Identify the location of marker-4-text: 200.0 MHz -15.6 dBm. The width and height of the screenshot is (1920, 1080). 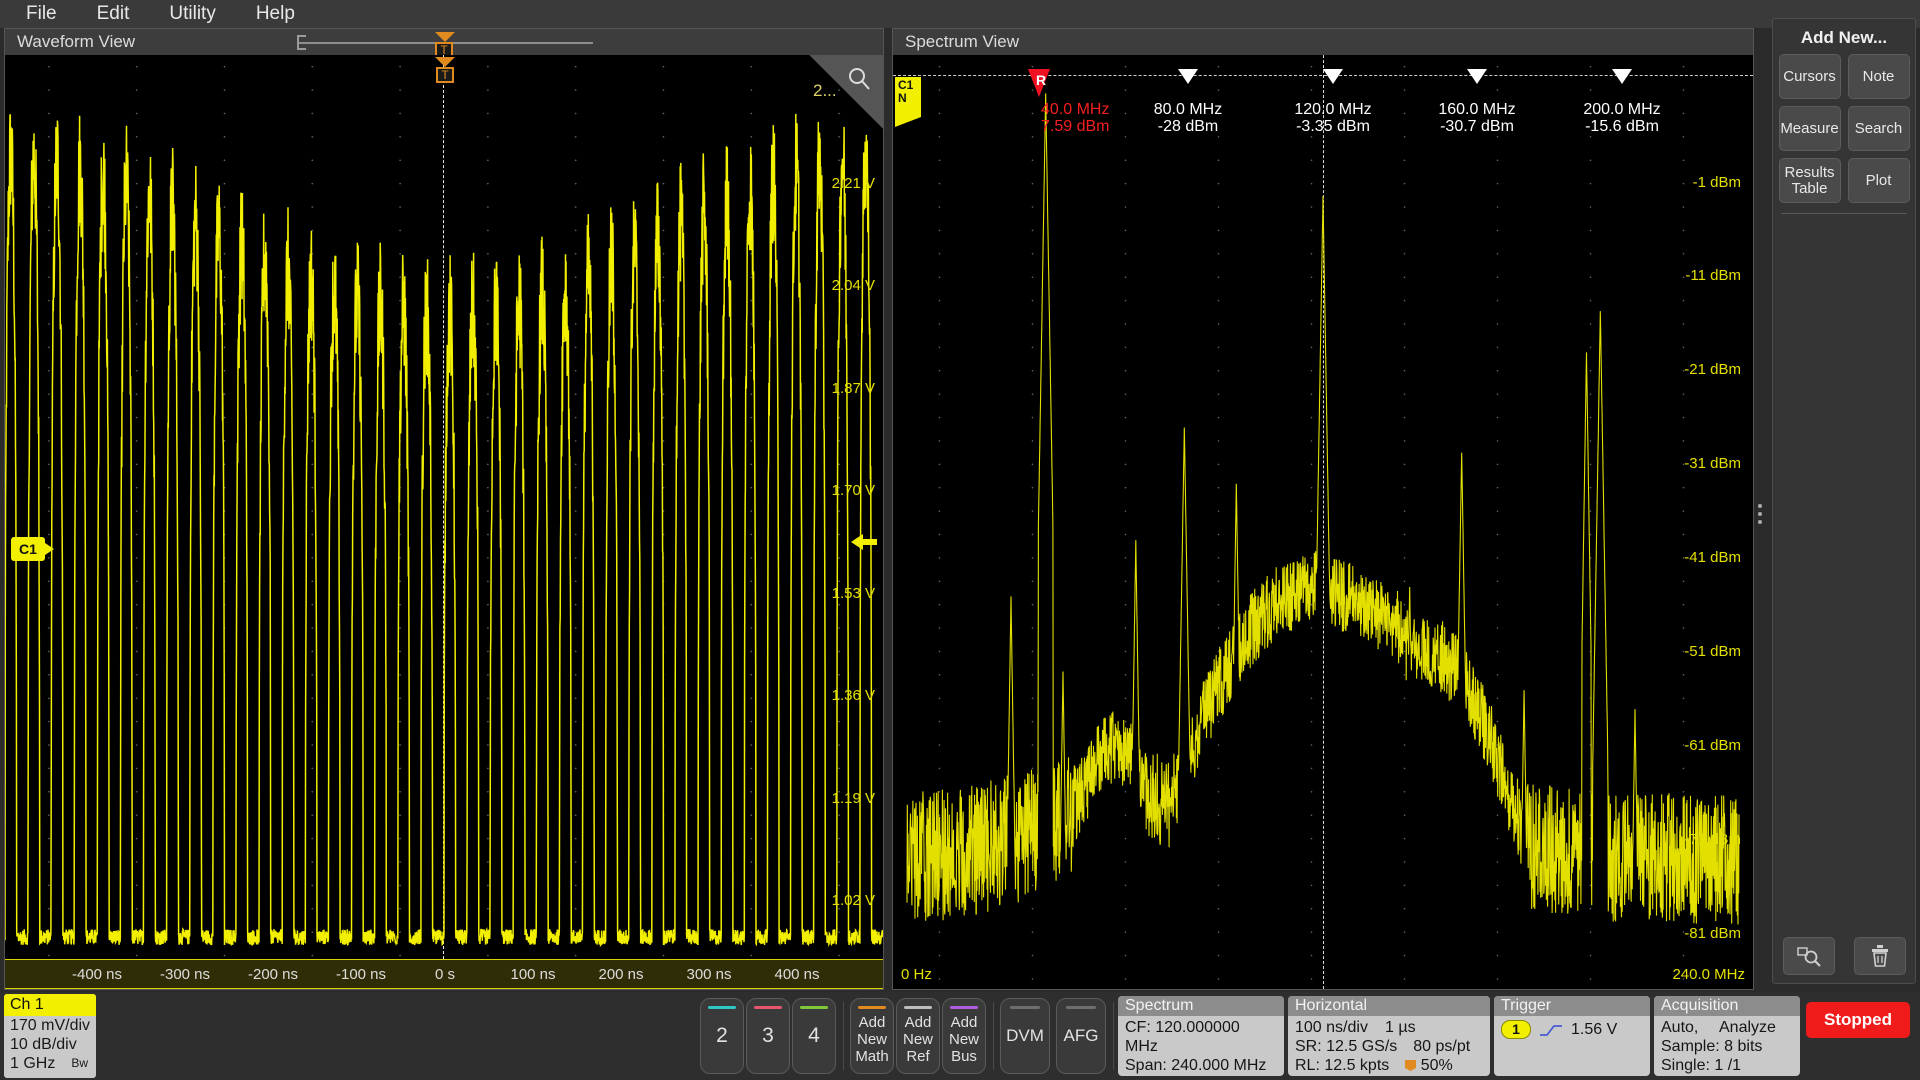
(1621, 118).